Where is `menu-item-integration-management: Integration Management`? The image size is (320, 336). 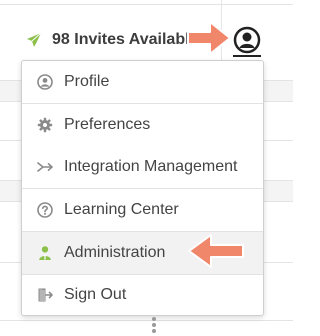 menu-item-integration-management: Integration Management is located at coordinates (142, 167).